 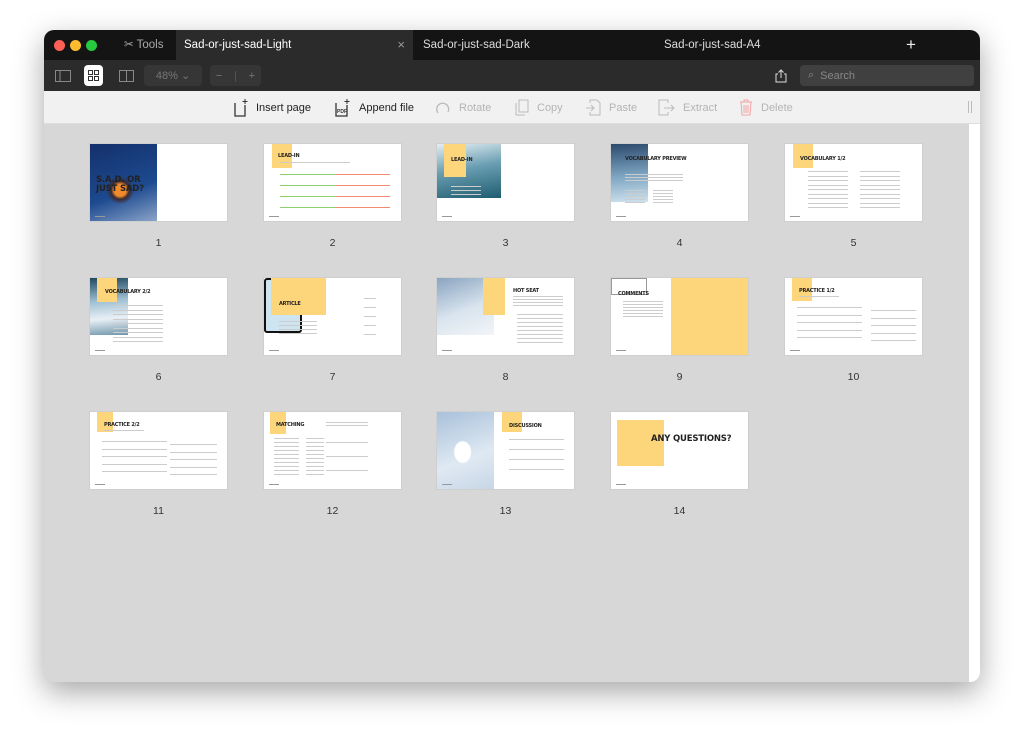 What do you see at coordinates (75, 45) in the screenshot?
I see `minimize-window-button` at bounding box center [75, 45].